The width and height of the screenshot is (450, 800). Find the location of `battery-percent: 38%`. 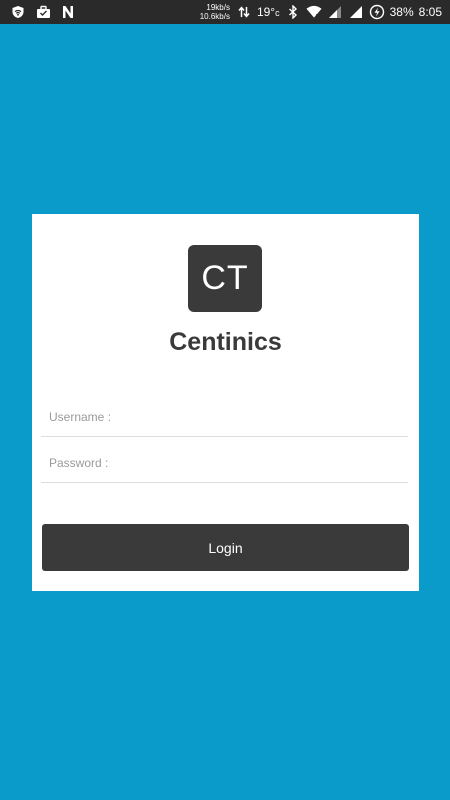

battery-percent: 38% is located at coordinates (401, 12).